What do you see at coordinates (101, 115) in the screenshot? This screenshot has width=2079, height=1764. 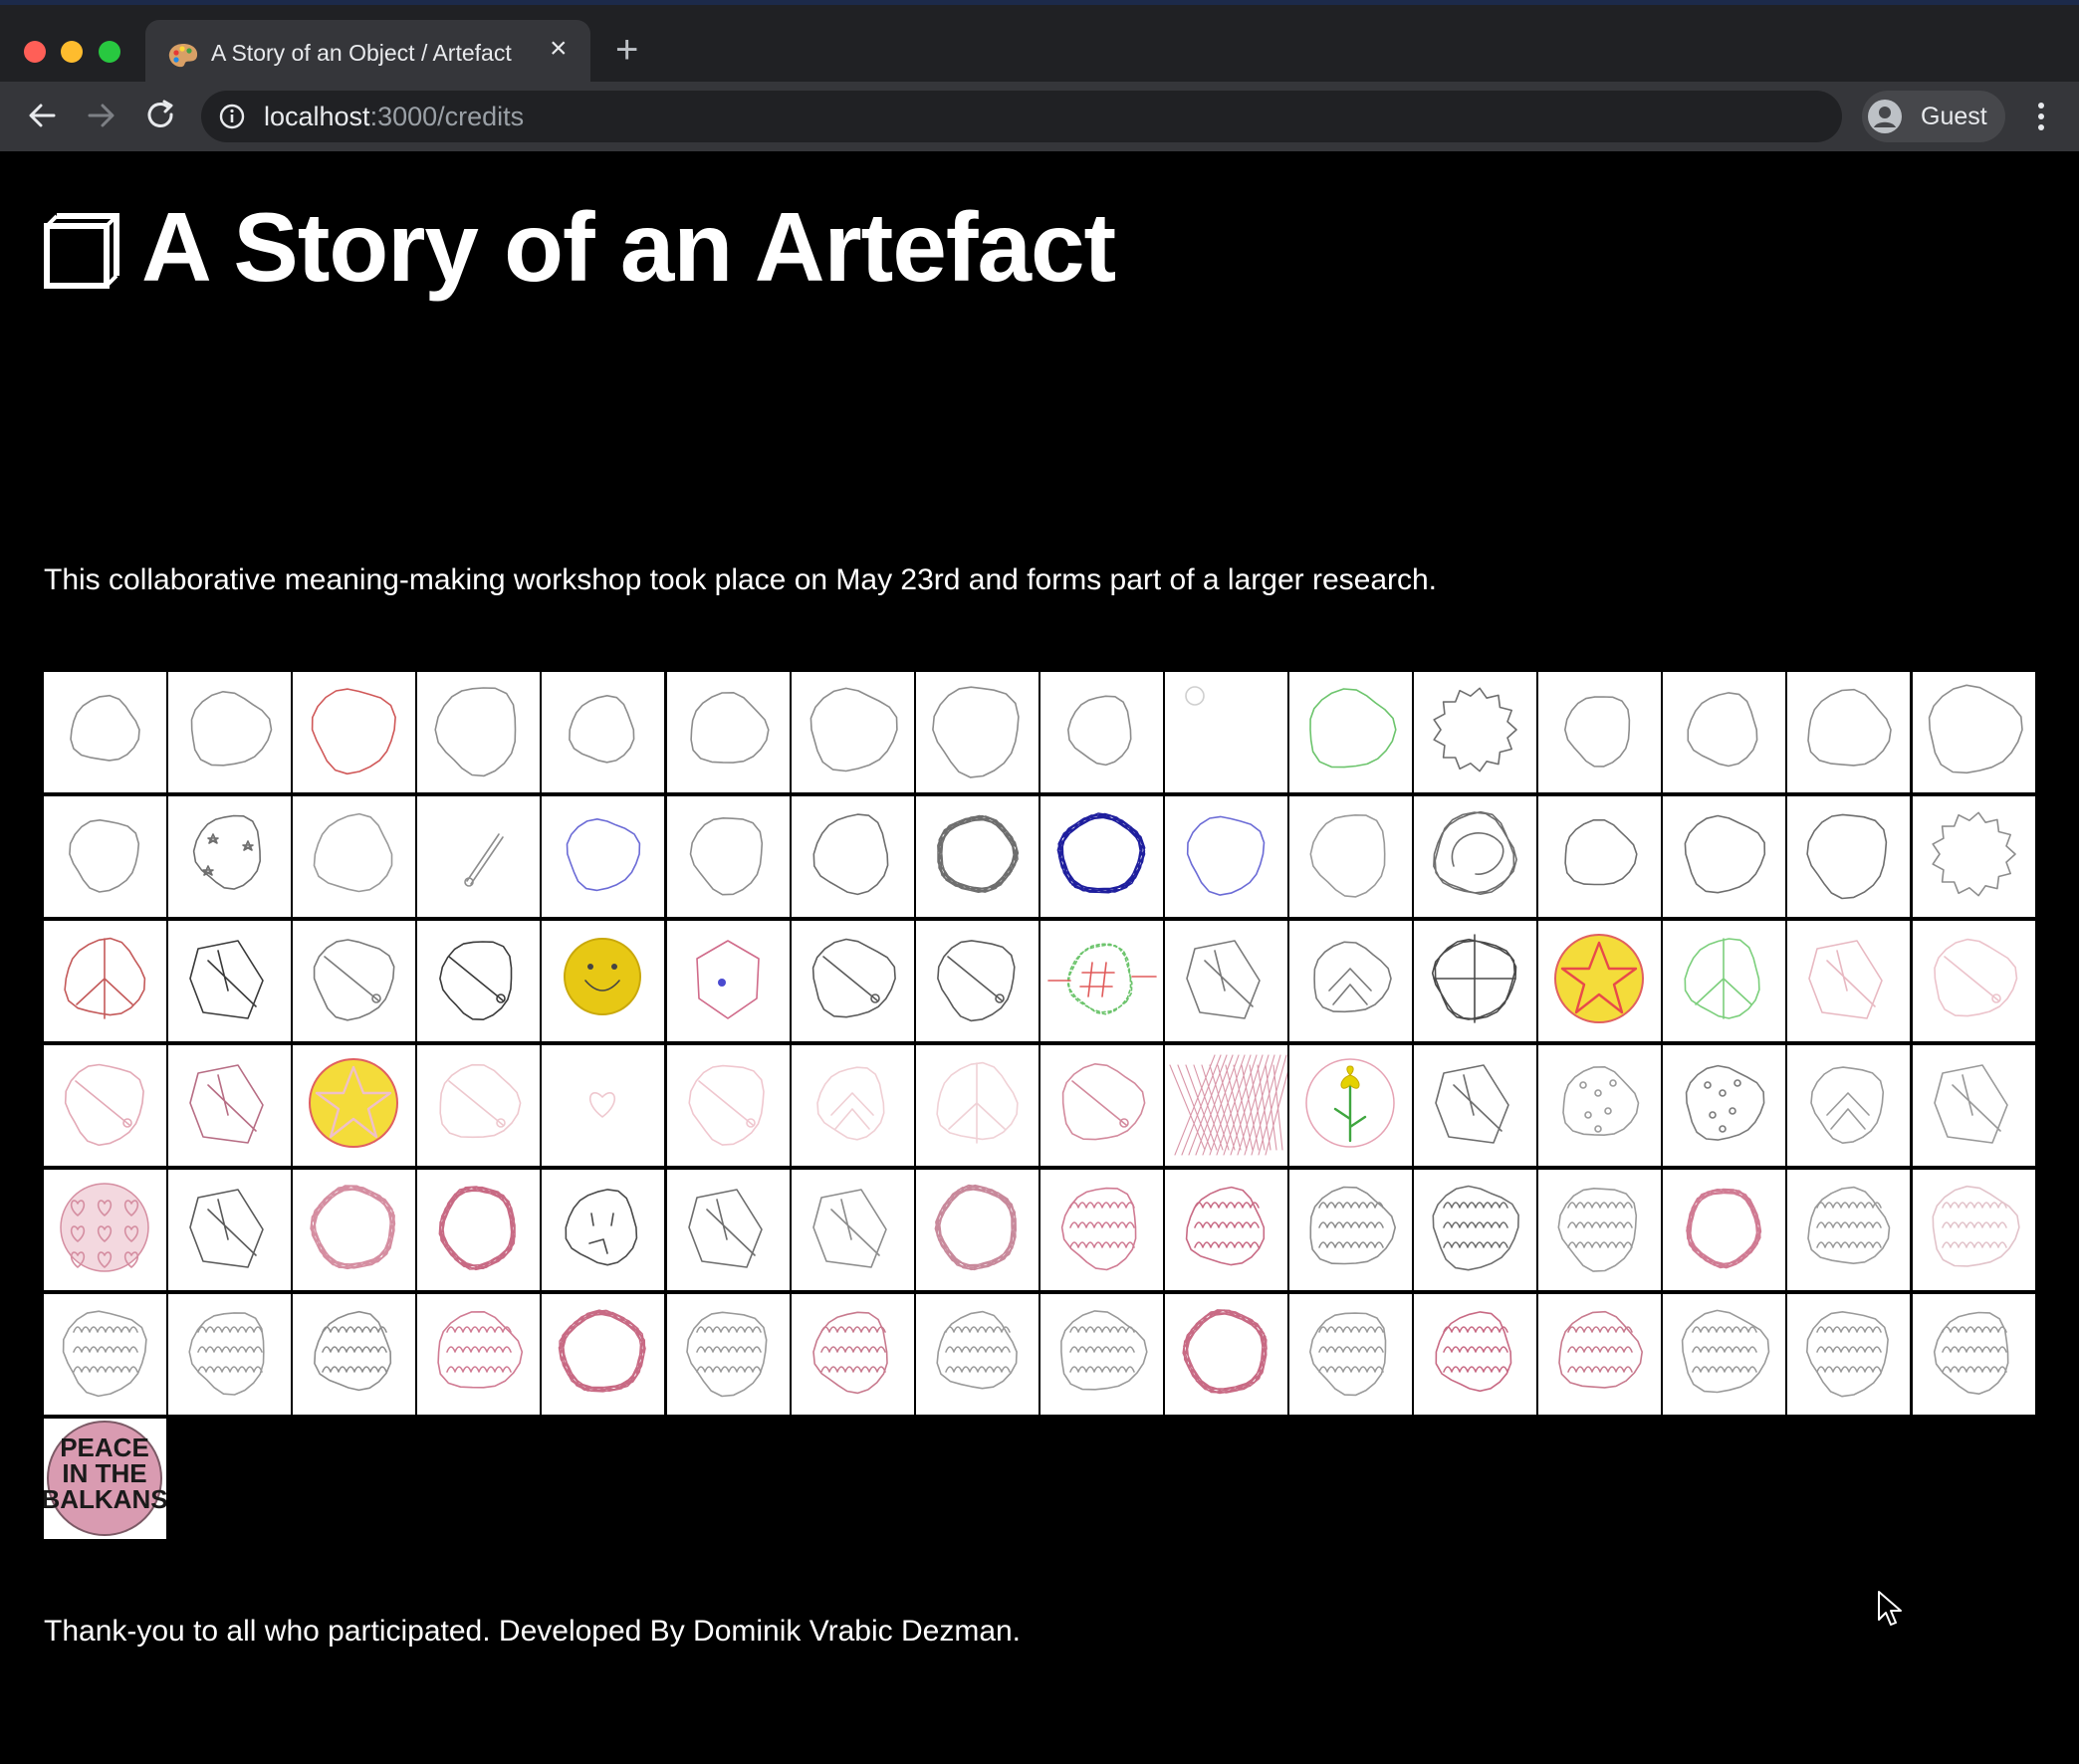 I see `forward-arrow-icon` at bounding box center [101, 115].